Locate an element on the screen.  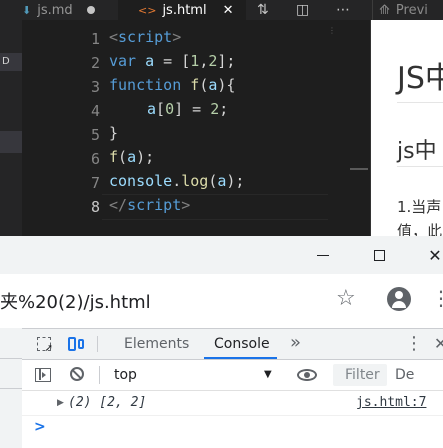
bookmark-star-icon: ☆ is located at coordinates (346, 298).